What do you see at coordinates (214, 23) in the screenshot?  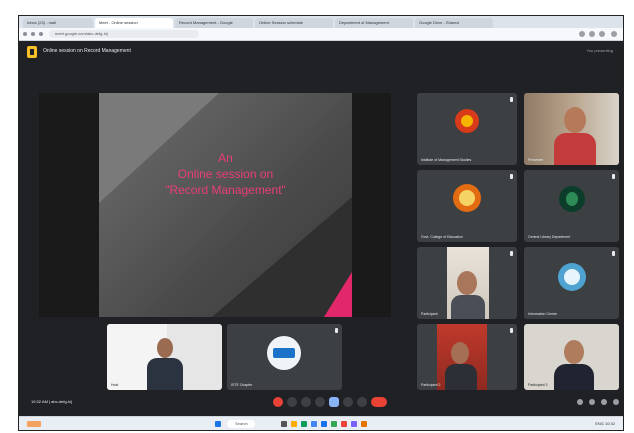 I see `browser-tab: Record Management - Google` at bounding box center [214, 23].